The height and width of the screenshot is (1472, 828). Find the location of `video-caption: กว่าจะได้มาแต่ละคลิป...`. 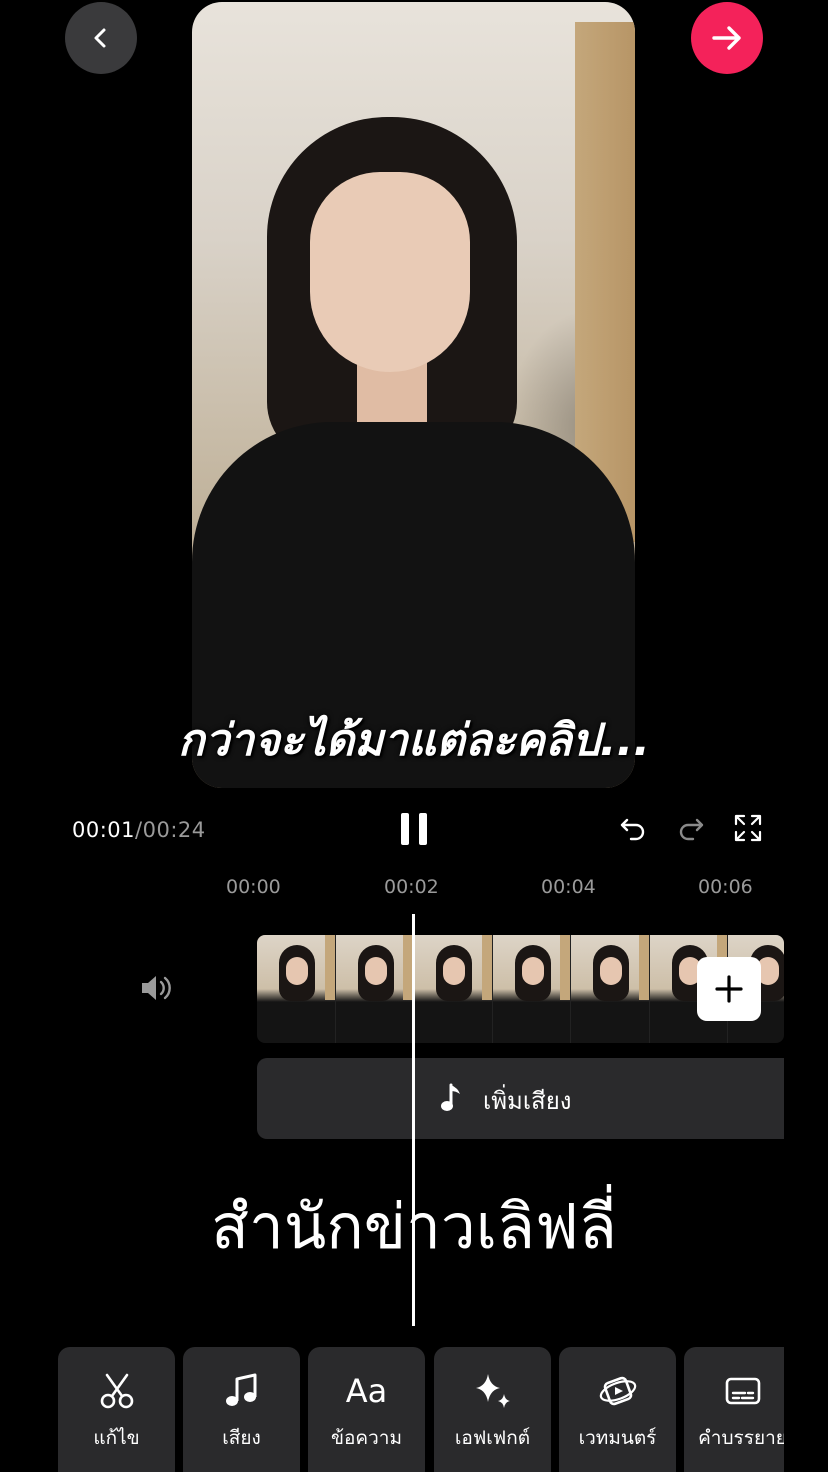

video-caption: กว่าจะได้มาแต่ละคลิป... is located at coordinates (414, 740).